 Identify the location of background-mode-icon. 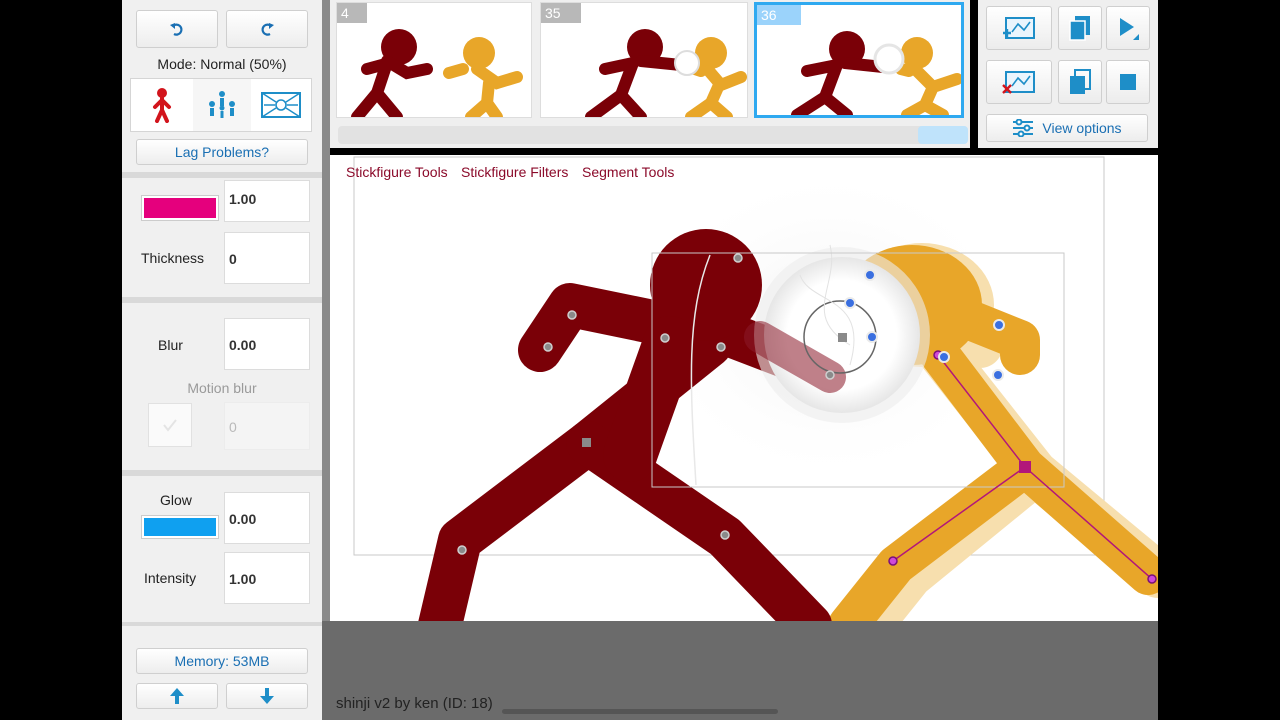
(281, 105).